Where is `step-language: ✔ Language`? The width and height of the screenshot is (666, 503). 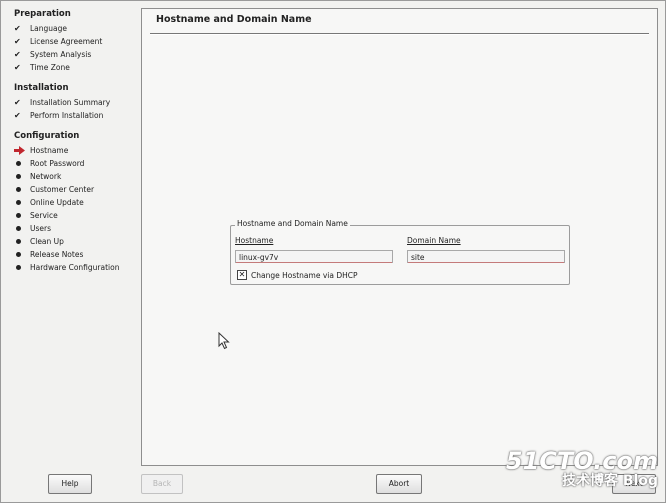 step-language: ✔ Language is located at coordinates (41, 28).